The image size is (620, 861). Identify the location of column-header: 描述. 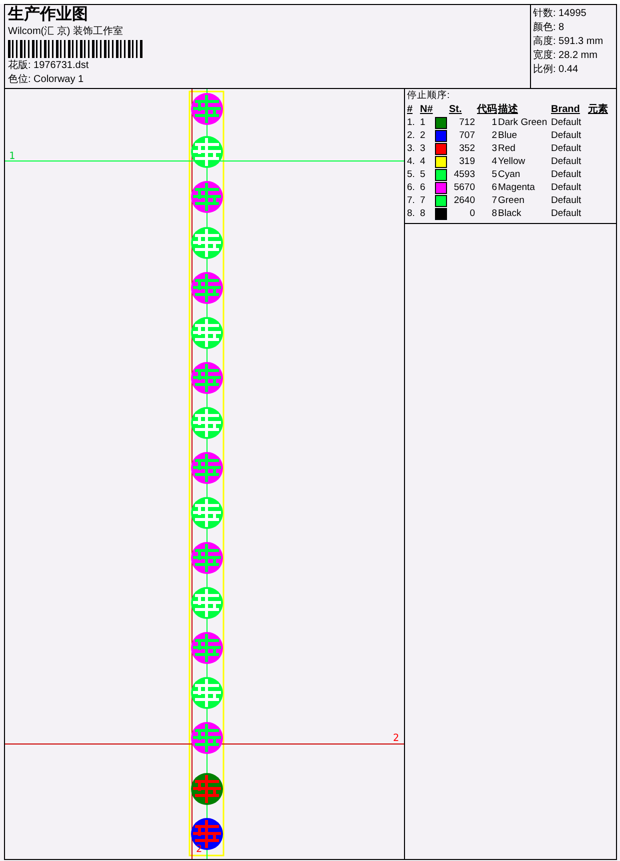
(508, 109).